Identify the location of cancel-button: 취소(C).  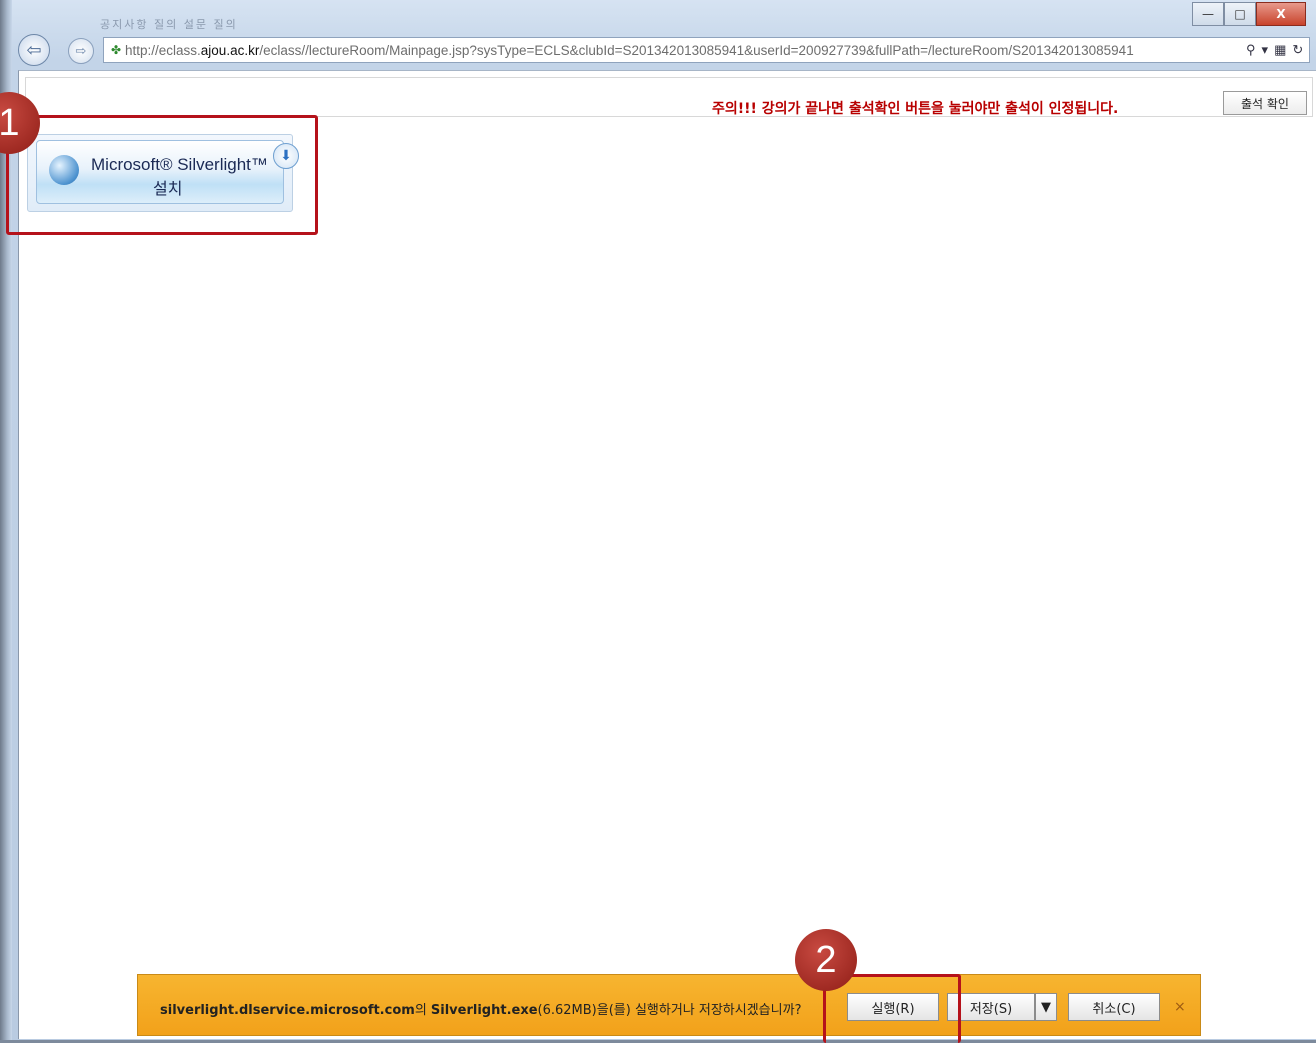
(1114, 1007).